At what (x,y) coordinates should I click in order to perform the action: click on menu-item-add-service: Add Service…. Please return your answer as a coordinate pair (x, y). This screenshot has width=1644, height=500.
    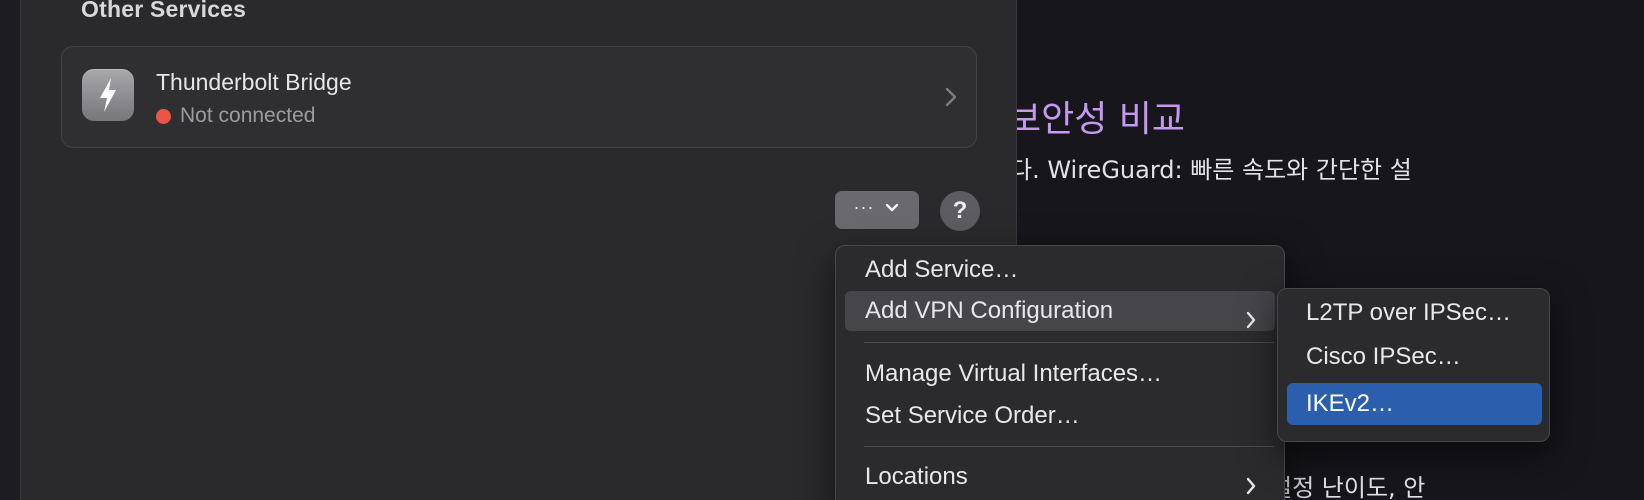
    Looking at the image, I should click on (1060, 270).